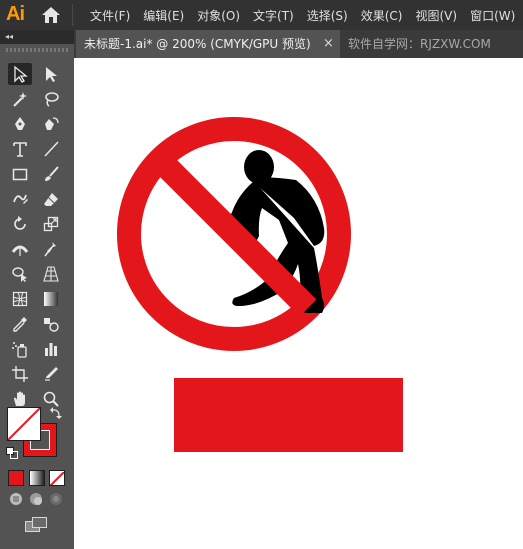  I want to click on shaper-tool, so click(20, 199).